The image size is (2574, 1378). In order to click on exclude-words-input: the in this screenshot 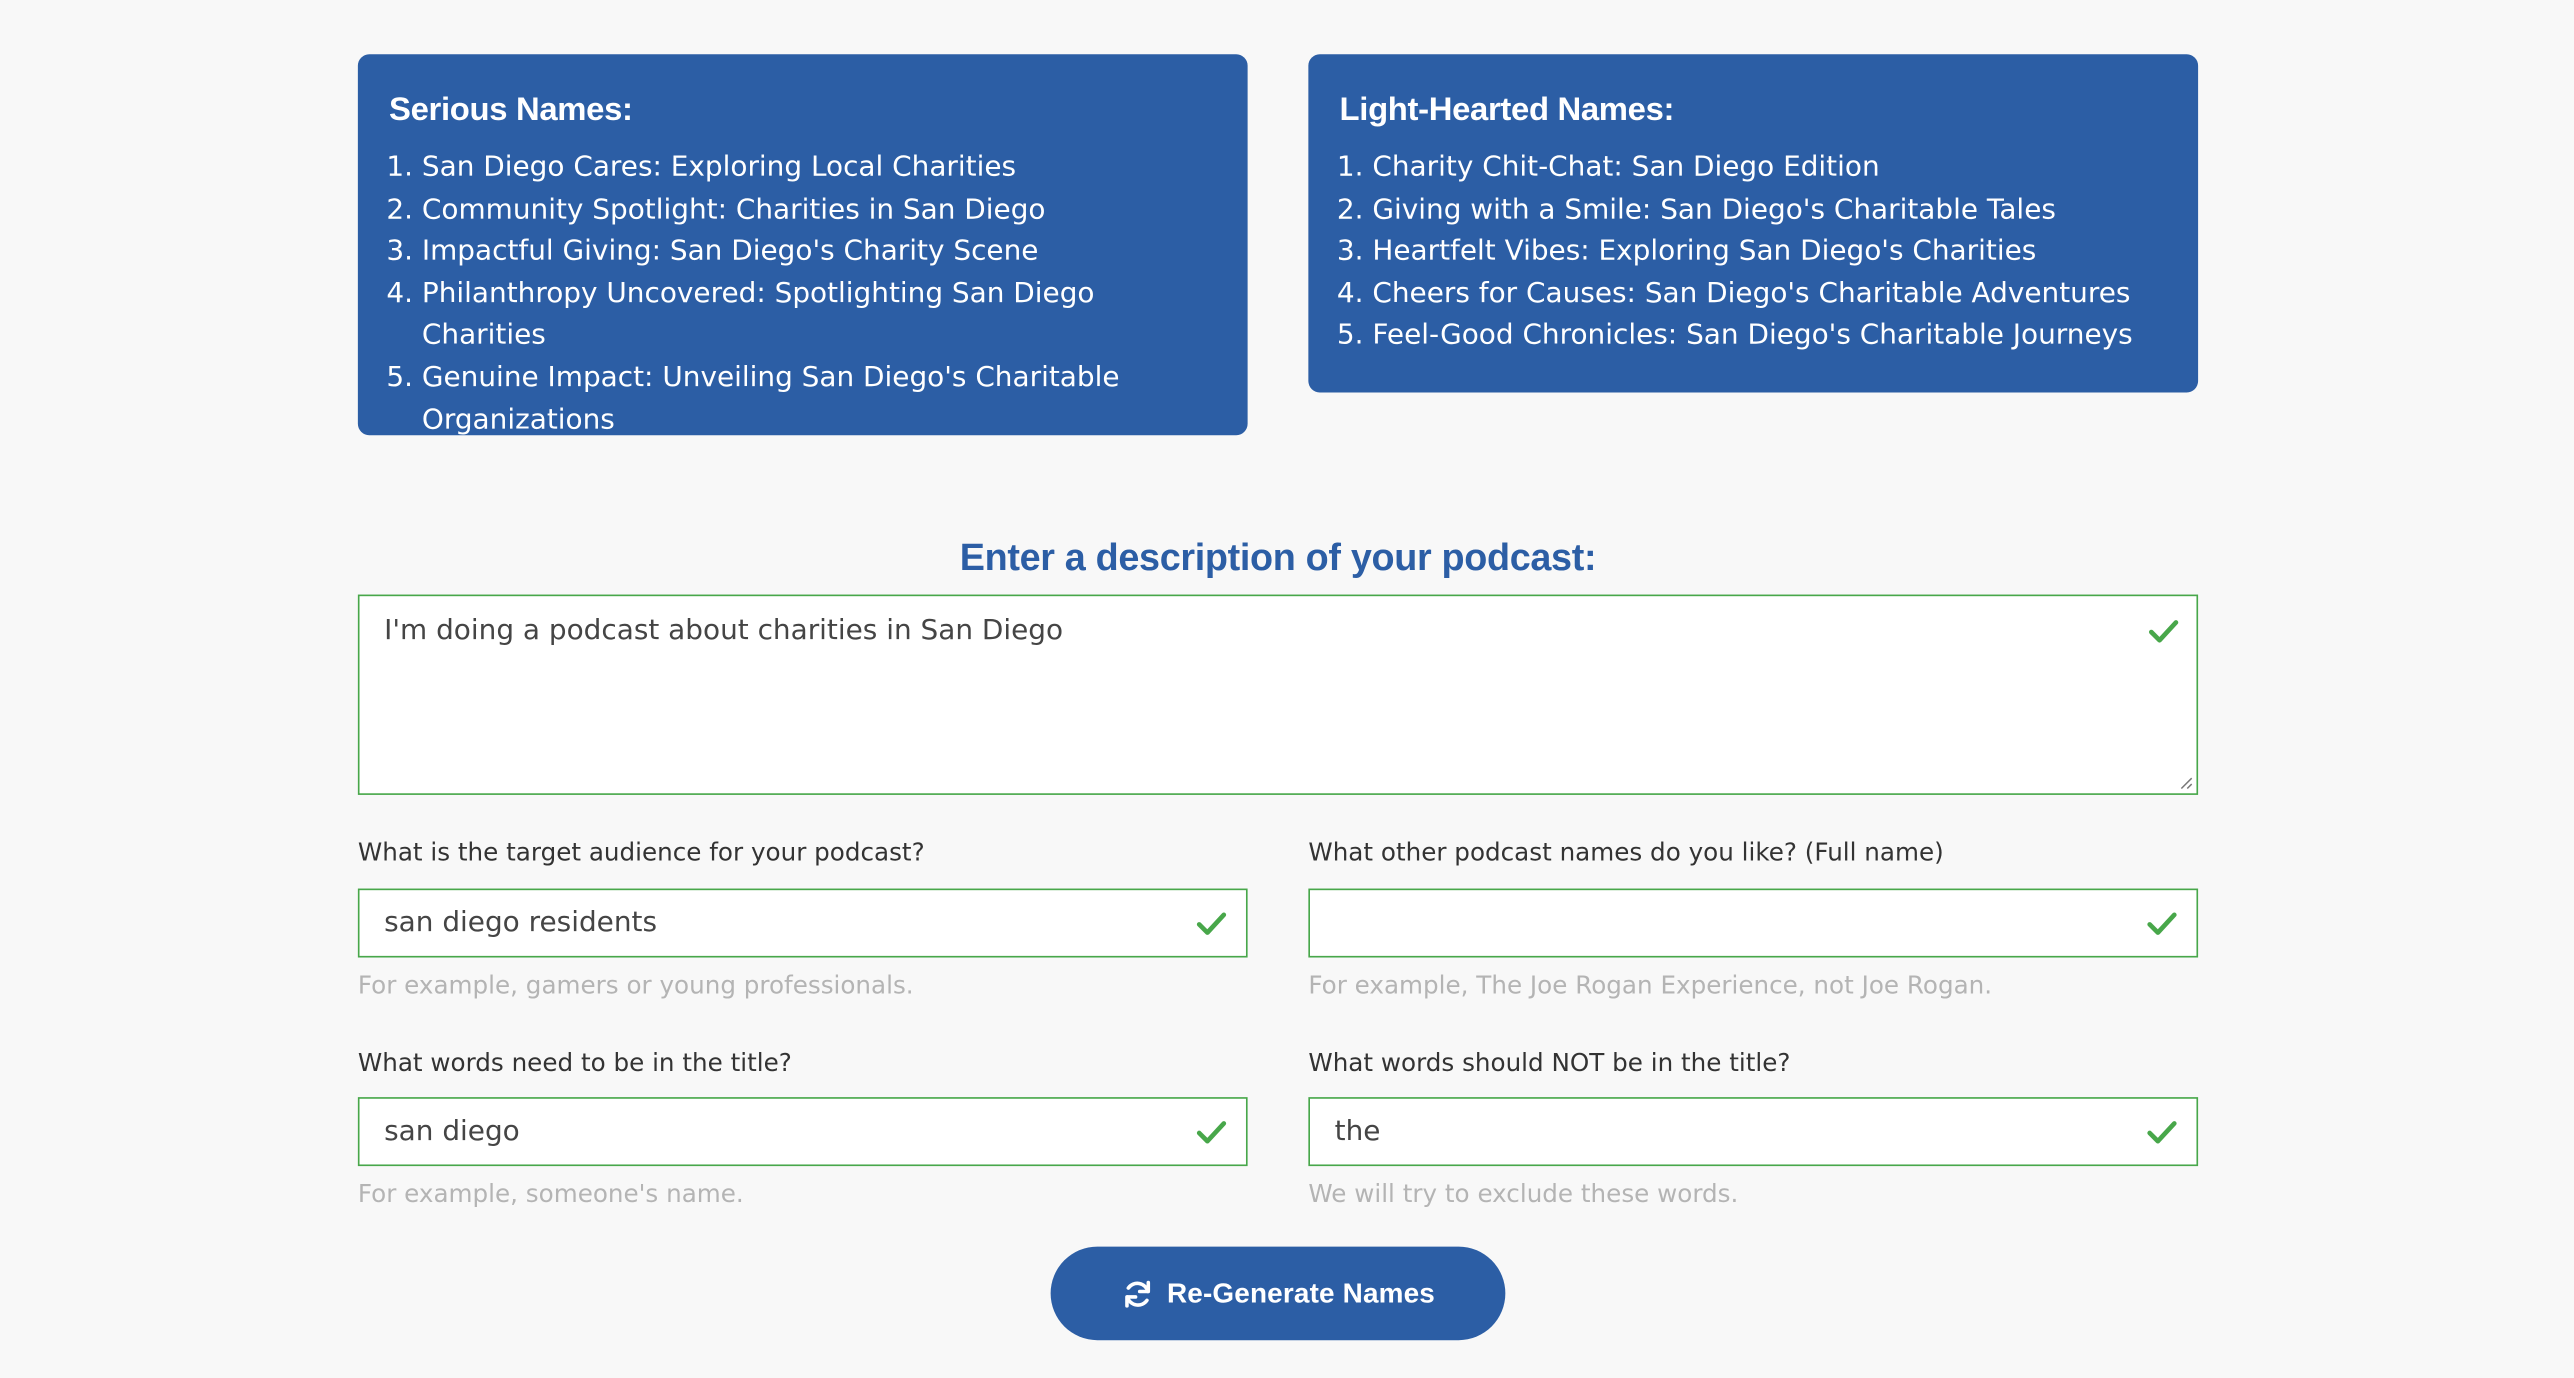, I will do `click(1753, 1132)`.